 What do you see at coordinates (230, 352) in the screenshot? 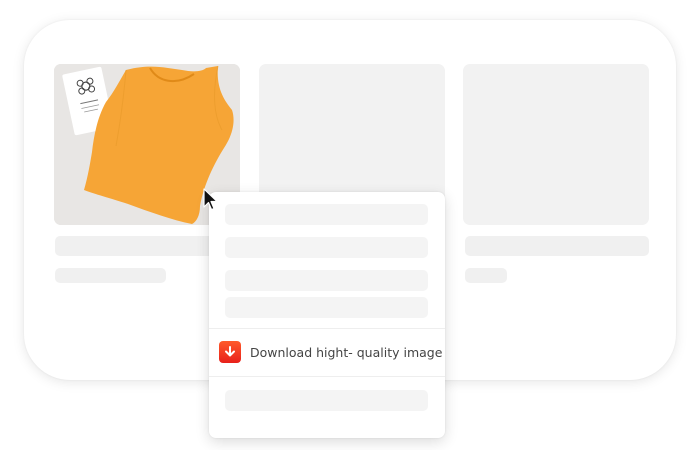
I see `download-arrow-icon` at bounding box center [230, 352].